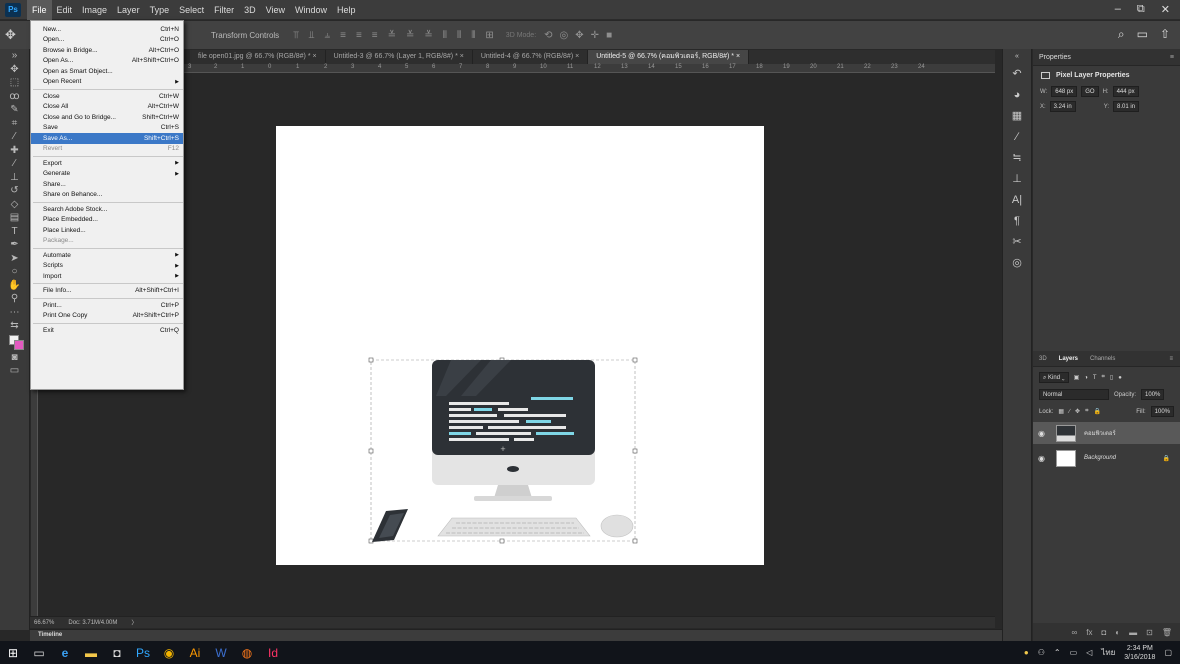  Describe the element at coordinates (195, 652) in the screenshot. I see `illustrator-icon: Ai` at that location.